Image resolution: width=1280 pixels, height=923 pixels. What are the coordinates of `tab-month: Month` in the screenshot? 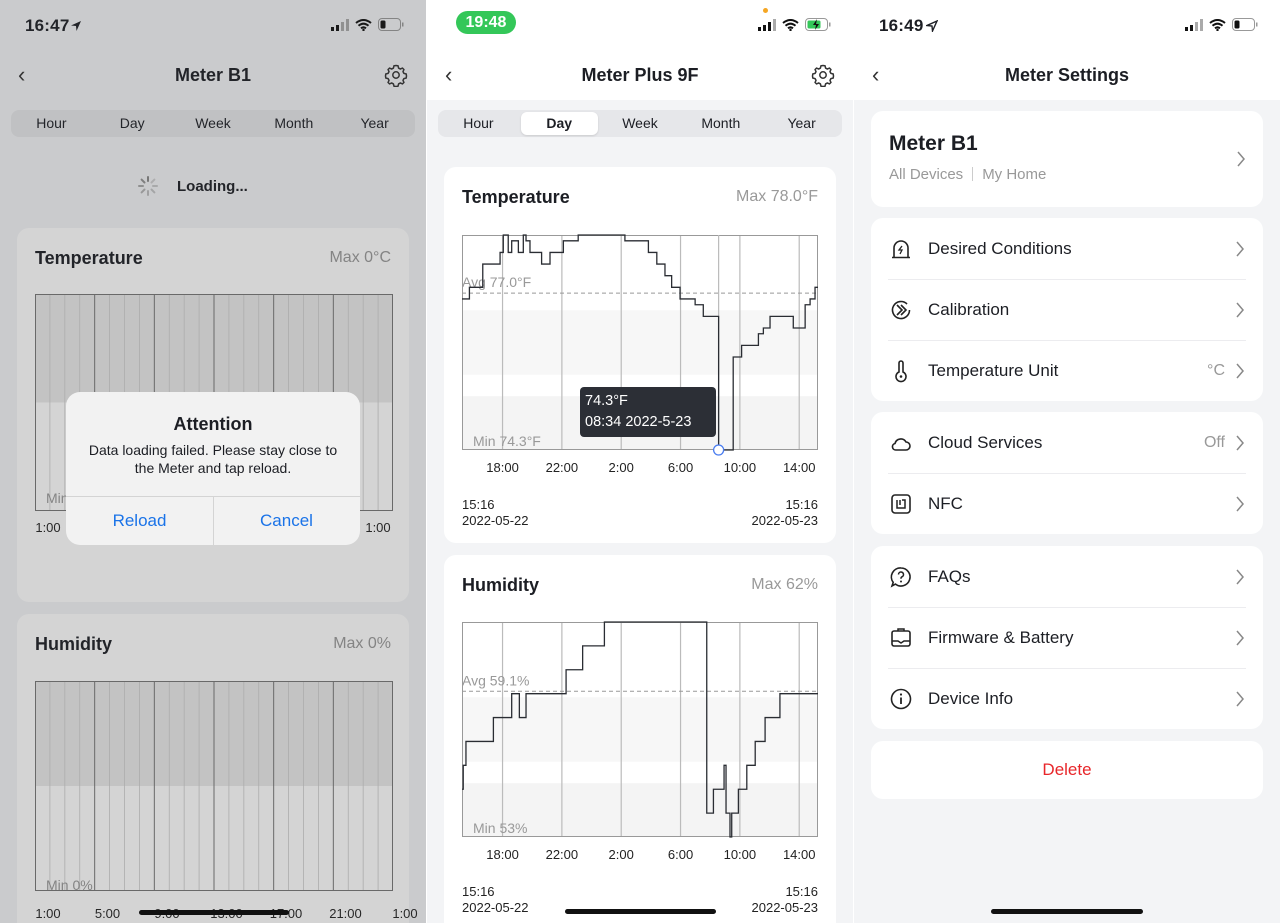 It's located at (720, 123).